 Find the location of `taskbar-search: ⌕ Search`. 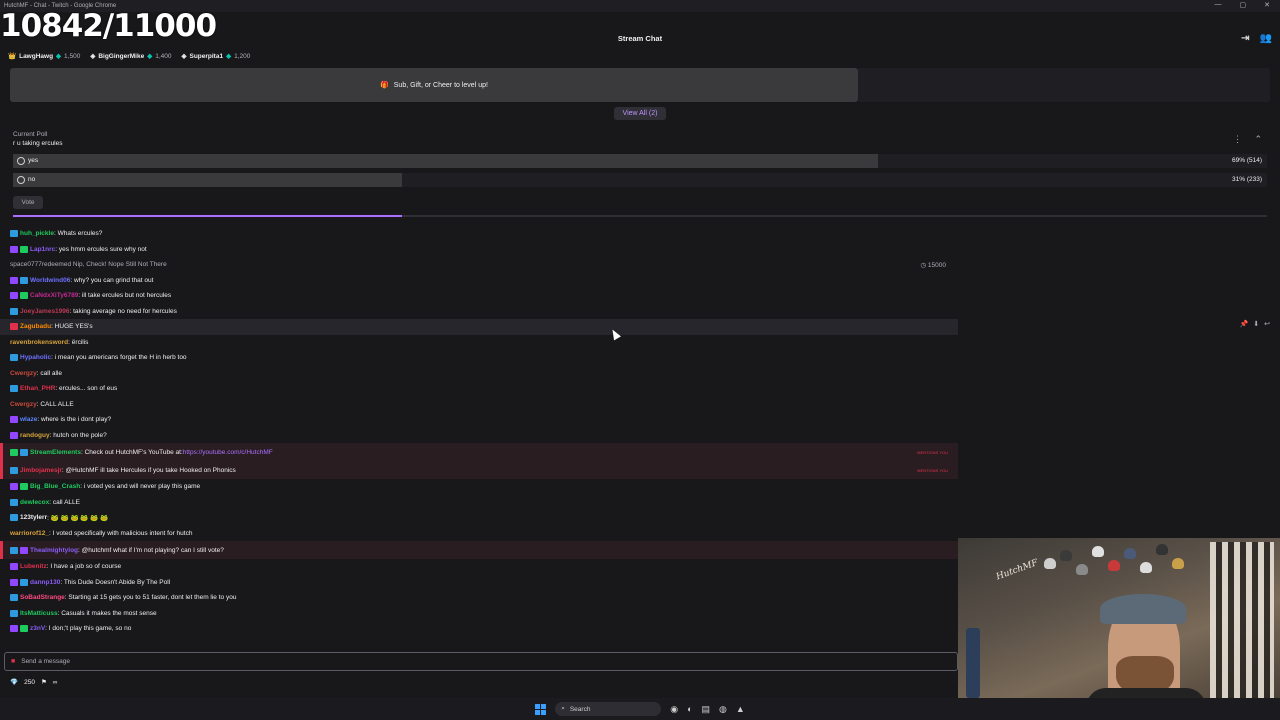

taskbar-search: ⌕ Search is located at coordinates (608, 709).